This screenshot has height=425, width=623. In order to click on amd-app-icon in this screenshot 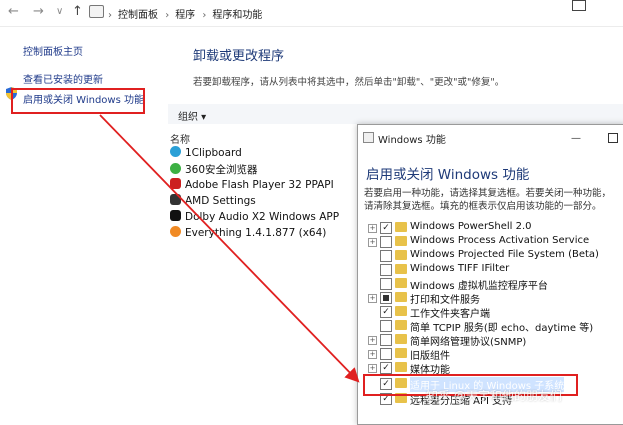, I will do `click(175, 199)`.